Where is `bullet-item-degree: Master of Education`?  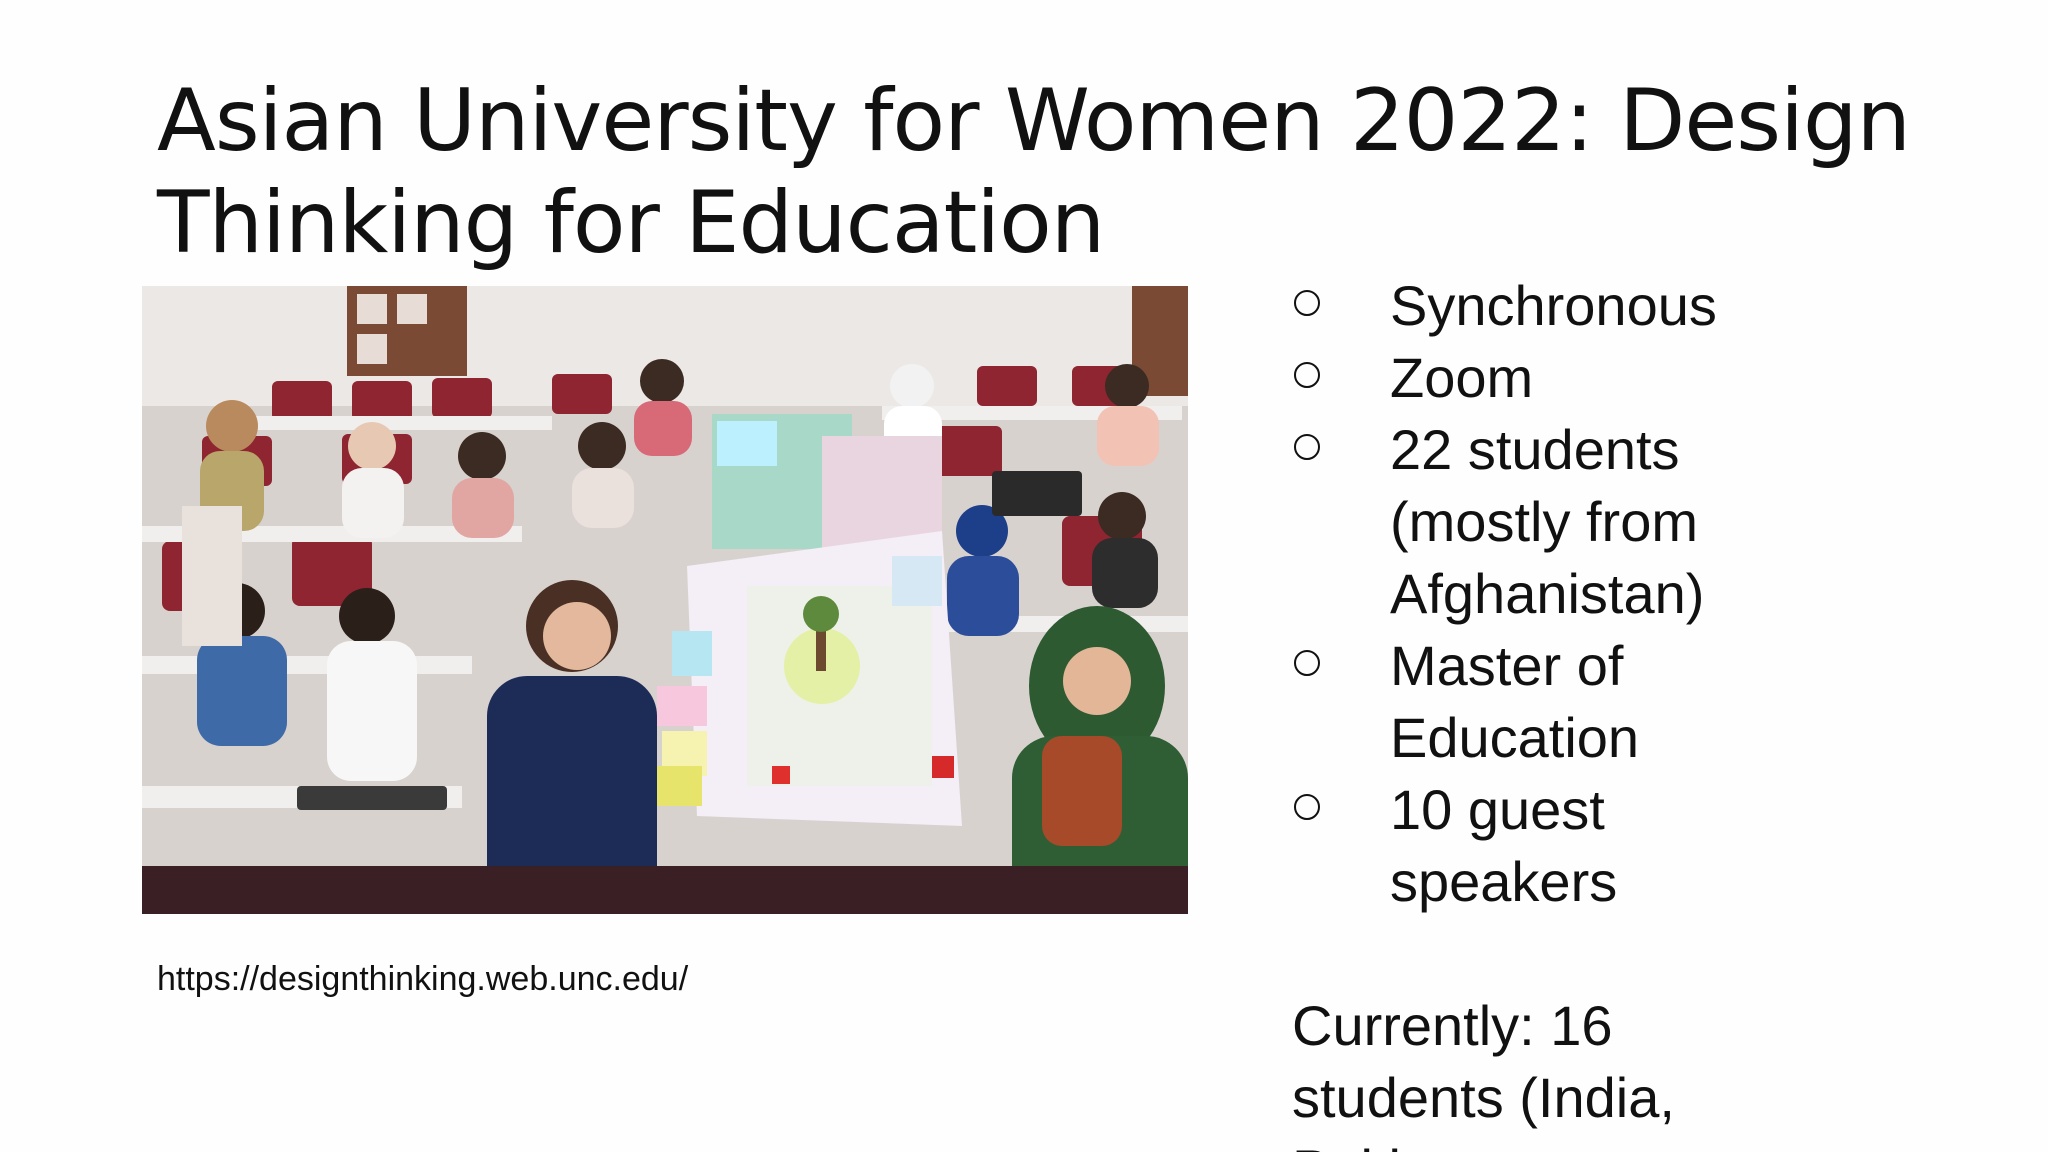 bullet-item-degree: Master of Education is located at coordinates (1550, 702).